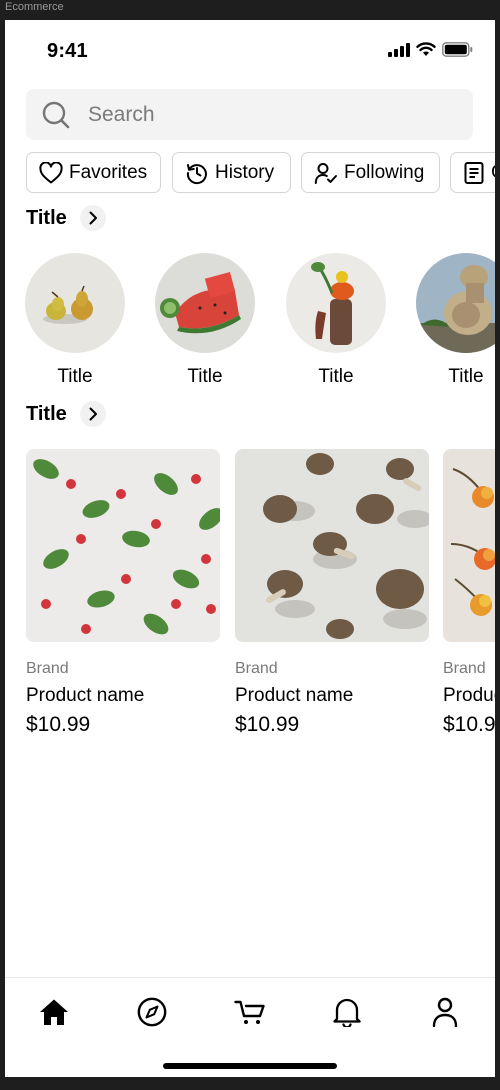 The height and width of the screenshot is (1090, 500). I want to click on search-placeholder: Search, so click(121, 114).